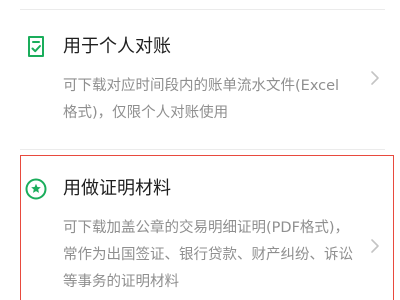 The height and width of the screenshot is (300, 400). What do you see at coordinates (201, 99) in the screenshot?
I see `option-description: 可下载对应时间段内的账单流水文件(Excel格式)，仅限个人对账使用` at bounding box center [201, 99].